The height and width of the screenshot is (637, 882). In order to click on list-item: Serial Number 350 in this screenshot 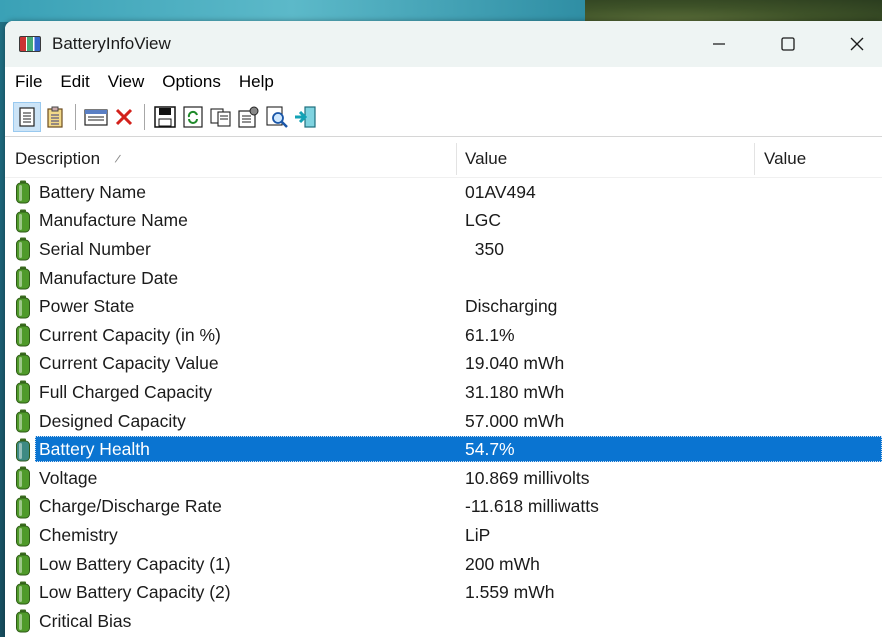, I will do `click(443, 249)`.